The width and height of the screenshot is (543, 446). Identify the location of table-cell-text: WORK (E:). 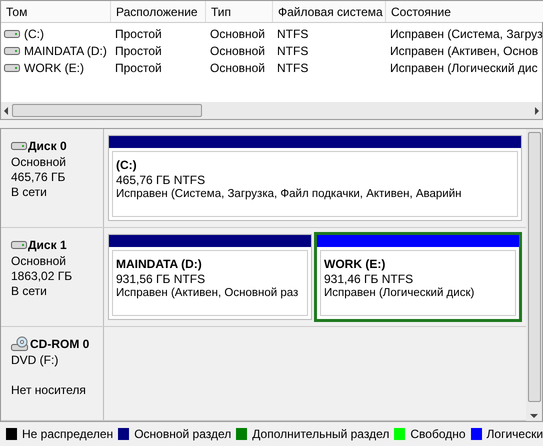
(53, 68).